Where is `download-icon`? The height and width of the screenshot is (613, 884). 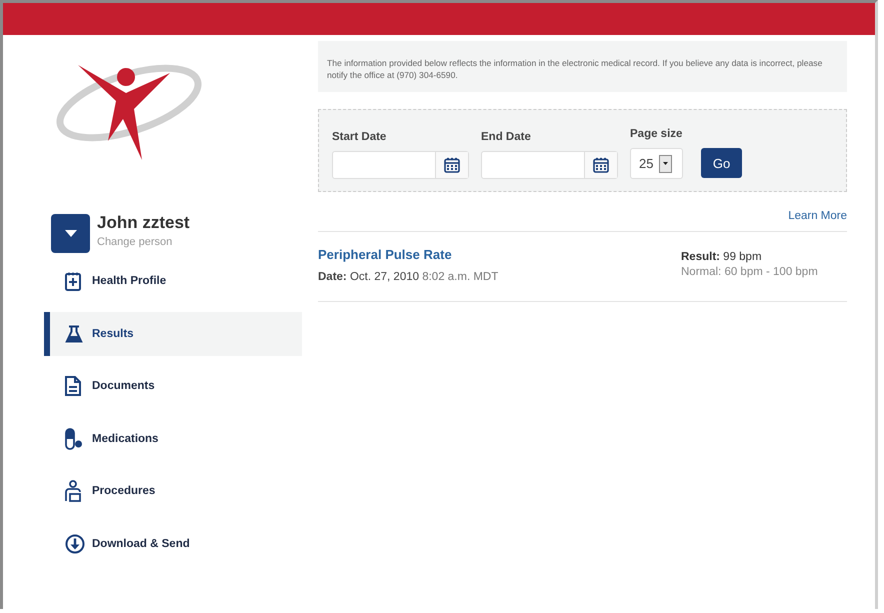
download-icon is located at coordinates (75, 544).